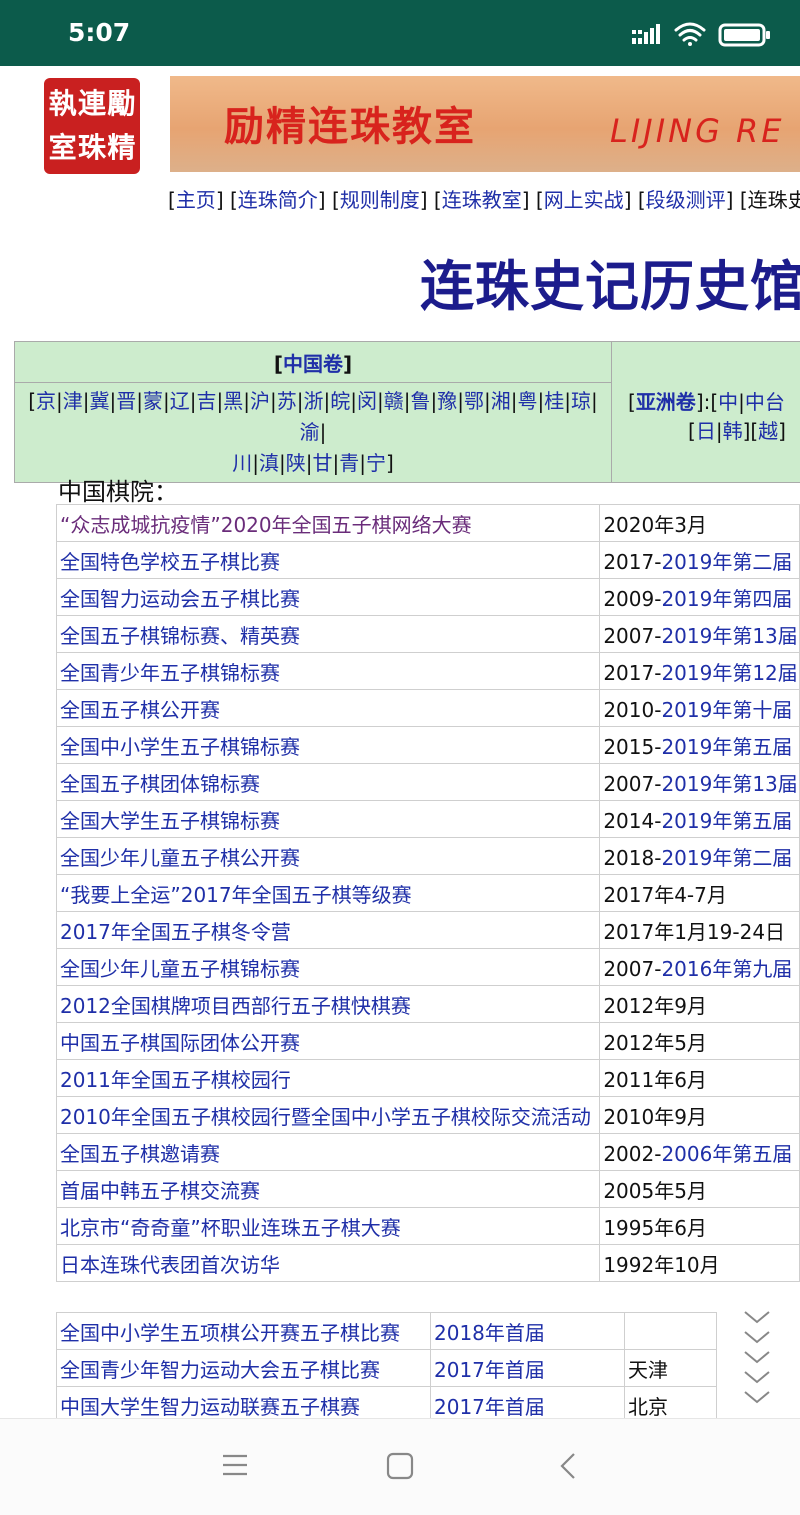  What do you see at coordinates (501, 401) in the screenshot?
I see `province-row1-link: 湘` at bounding box center [501, 401].